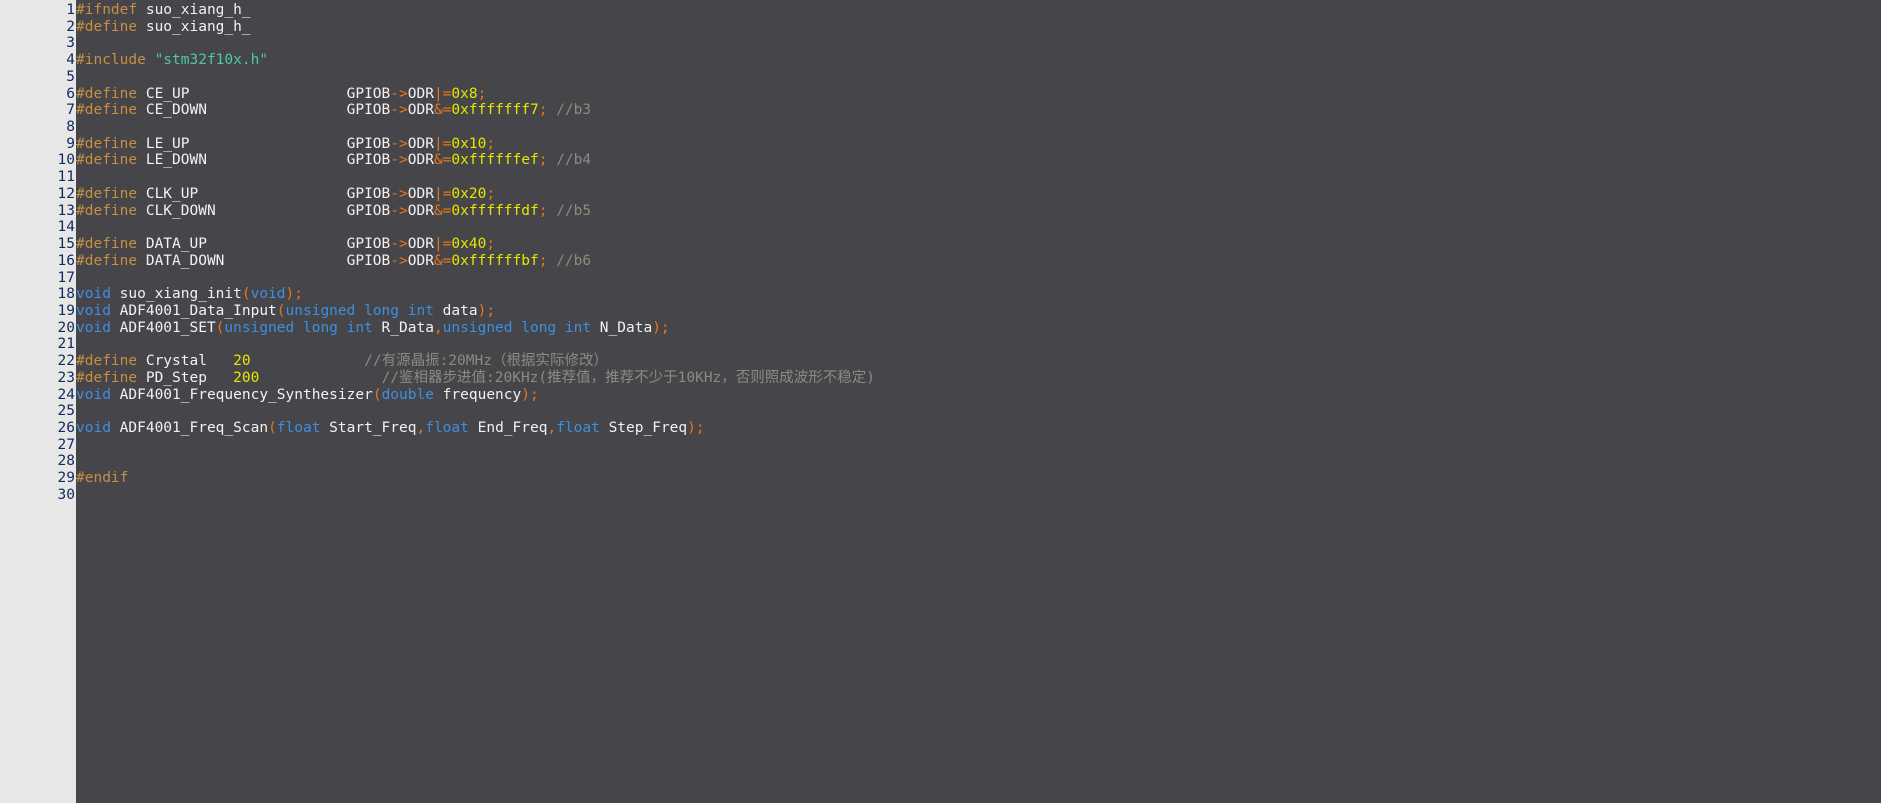 The image size is (1881, 803). I want to click on code-token: End_Freq, so click(508, 427).